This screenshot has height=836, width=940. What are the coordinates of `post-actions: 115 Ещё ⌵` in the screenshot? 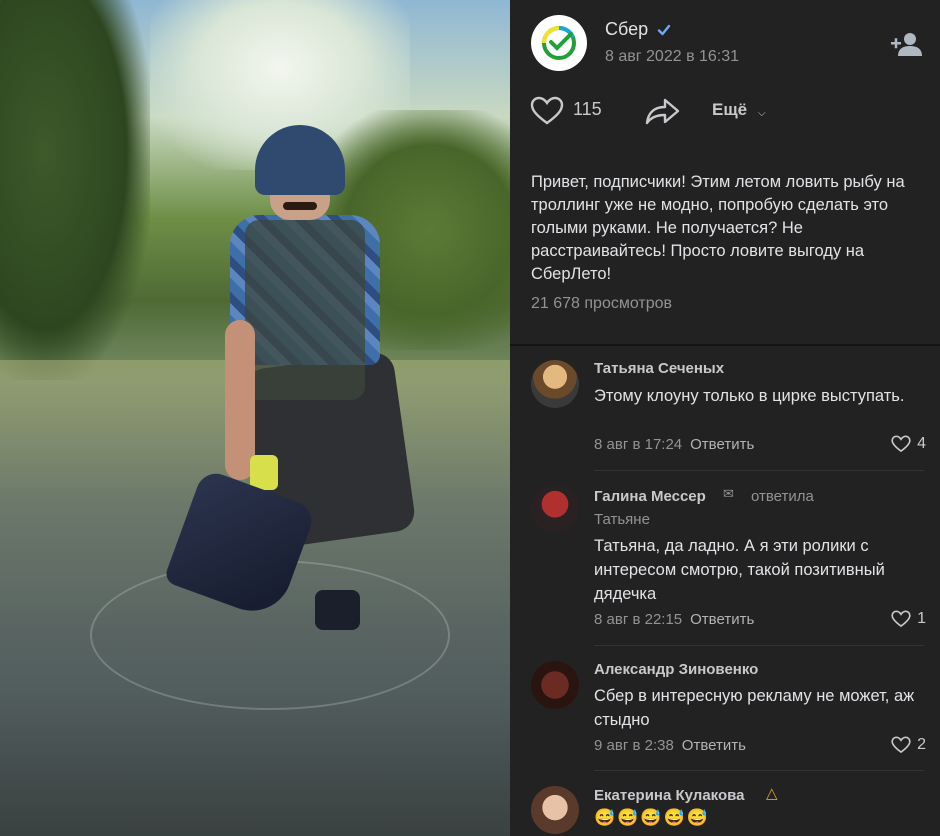 It's located at (725, 117).